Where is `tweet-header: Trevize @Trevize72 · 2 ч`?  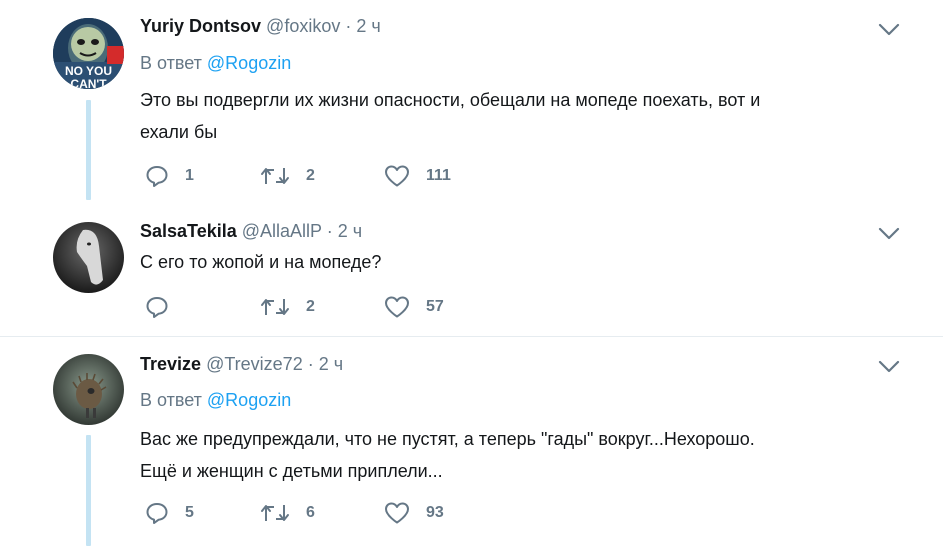 tweet-header: Trevize @Trevize72 · 2 ч is located at coordinates (241, 364).